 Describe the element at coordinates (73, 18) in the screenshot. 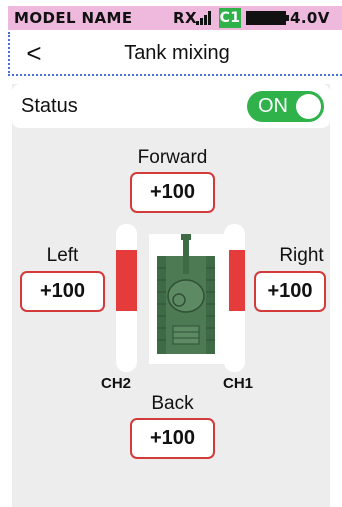

I see `model-name: MODEL NAME` at that location.